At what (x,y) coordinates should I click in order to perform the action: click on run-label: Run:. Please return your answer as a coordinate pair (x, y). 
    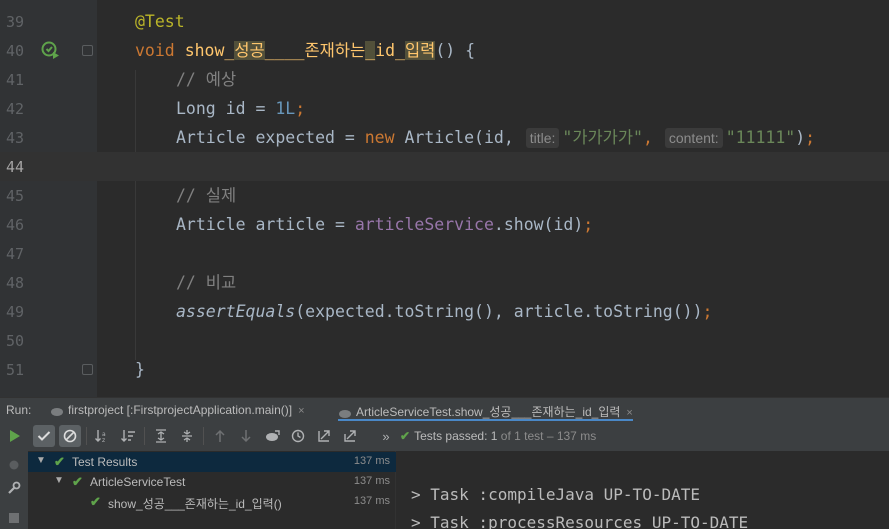
    Looking at the image, I should click on (19, 410).